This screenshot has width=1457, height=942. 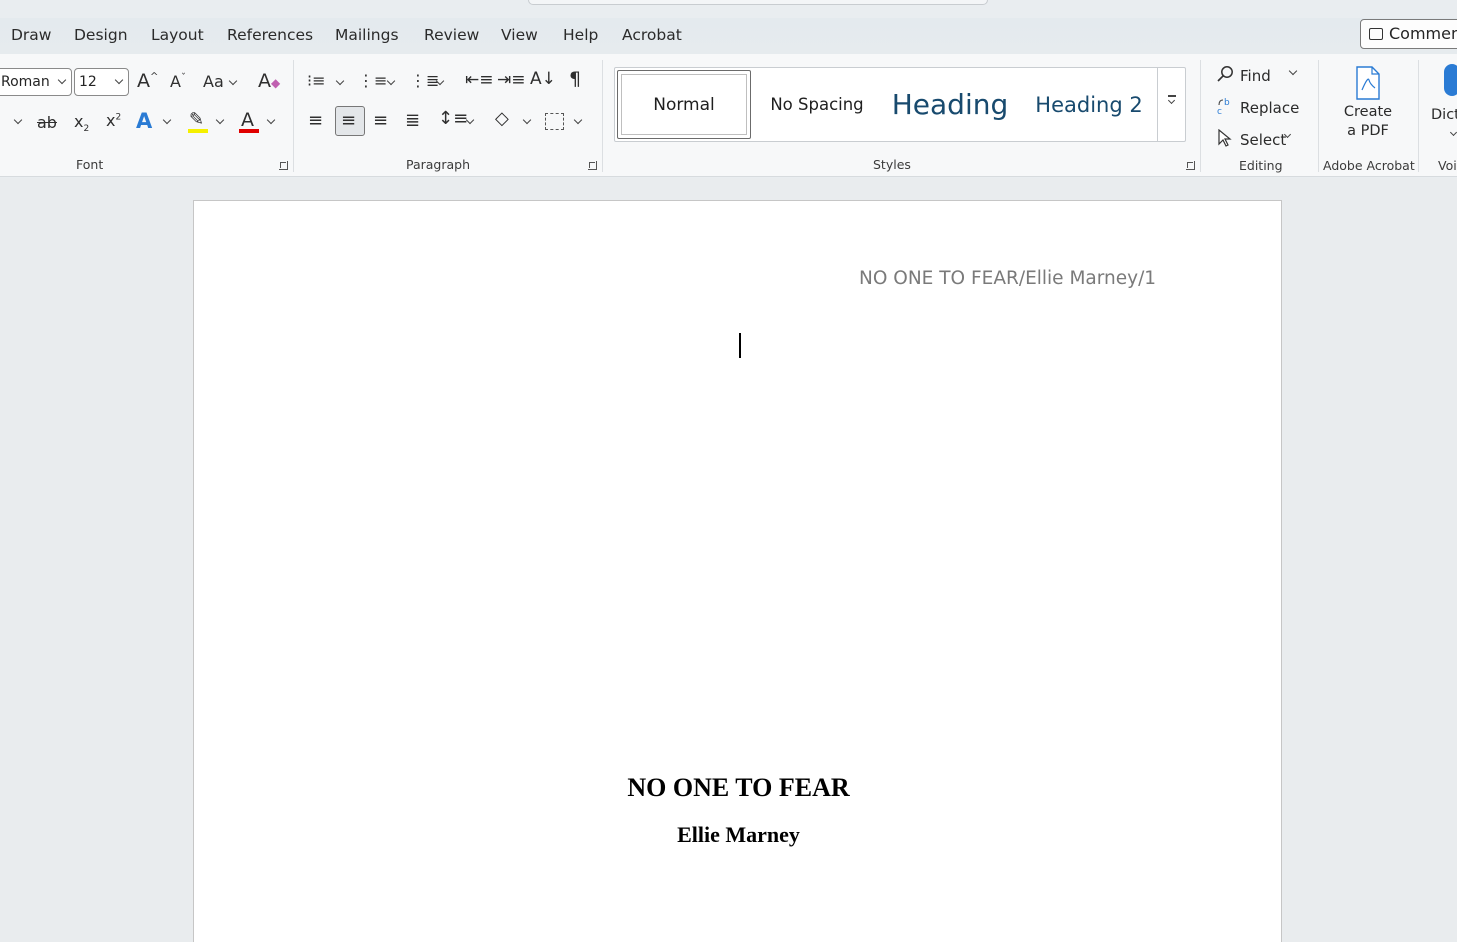 What do you see at coordinates (101, 82) in the screenshot?
I see `font-size-combo: 12` at bounding box center [101, 82].